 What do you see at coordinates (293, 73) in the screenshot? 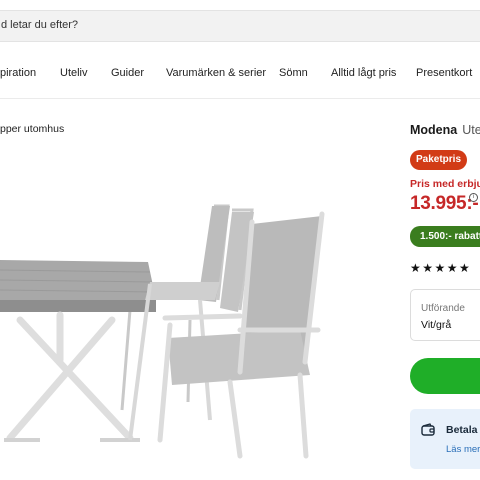
I see `nav-item-somn: Sömn` at bounding box center [293, 73].